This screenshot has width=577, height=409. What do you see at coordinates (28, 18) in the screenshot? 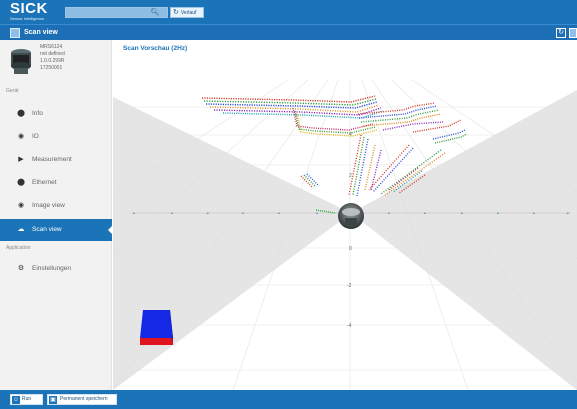
I see `logo-tagline: Sensor Intelligence.` at bounding box center [28, 18].